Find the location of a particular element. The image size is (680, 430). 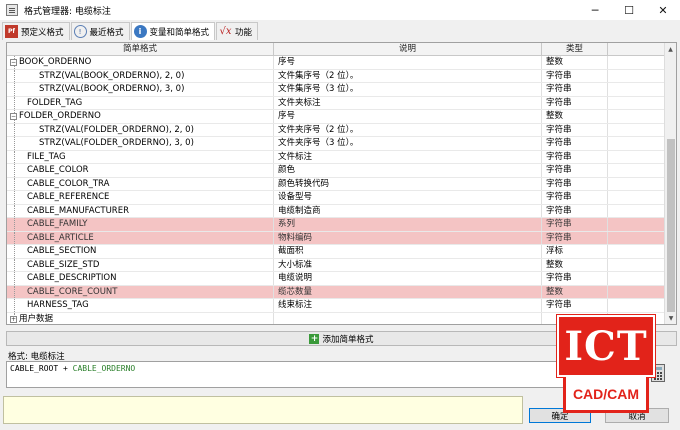

cell-name: CABLE_COLOR is located at coordinates (140, 170).